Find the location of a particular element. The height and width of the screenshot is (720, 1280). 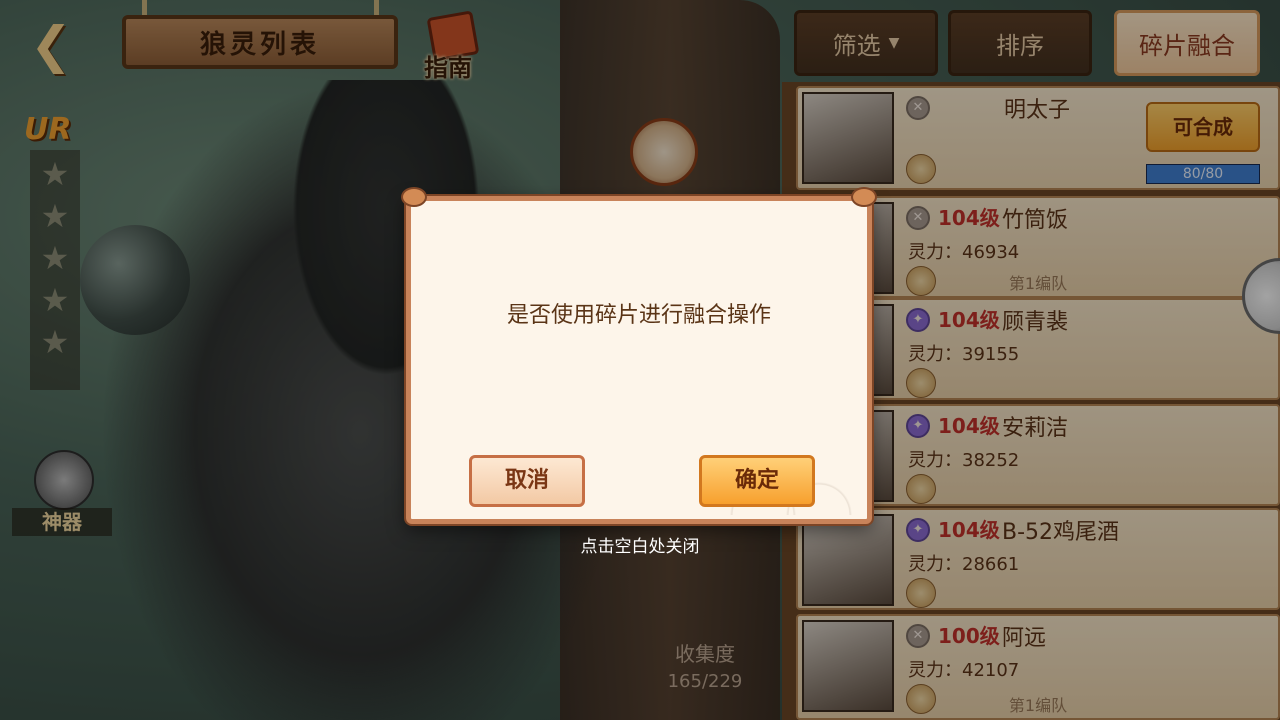

confirm-button: 确定 is located at coordinates (757, 481).